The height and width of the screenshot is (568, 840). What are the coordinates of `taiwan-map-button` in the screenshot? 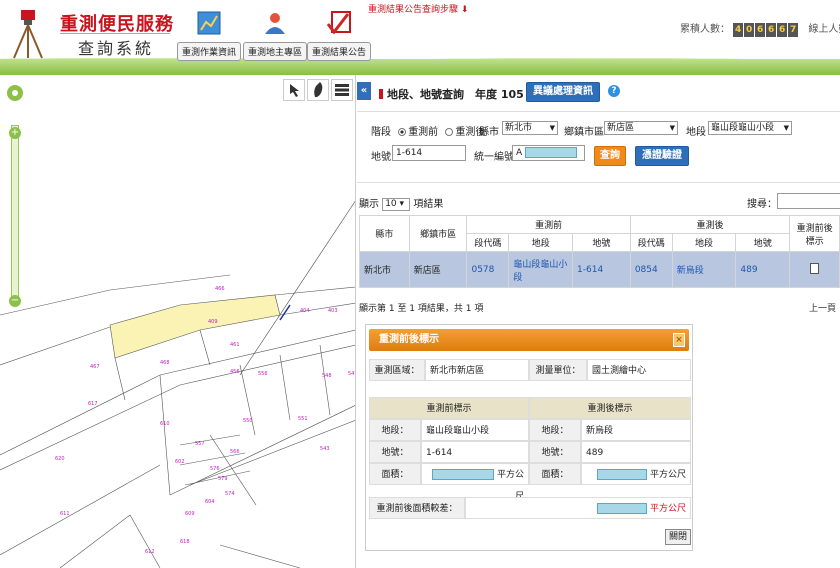 It's located at (318, 90).